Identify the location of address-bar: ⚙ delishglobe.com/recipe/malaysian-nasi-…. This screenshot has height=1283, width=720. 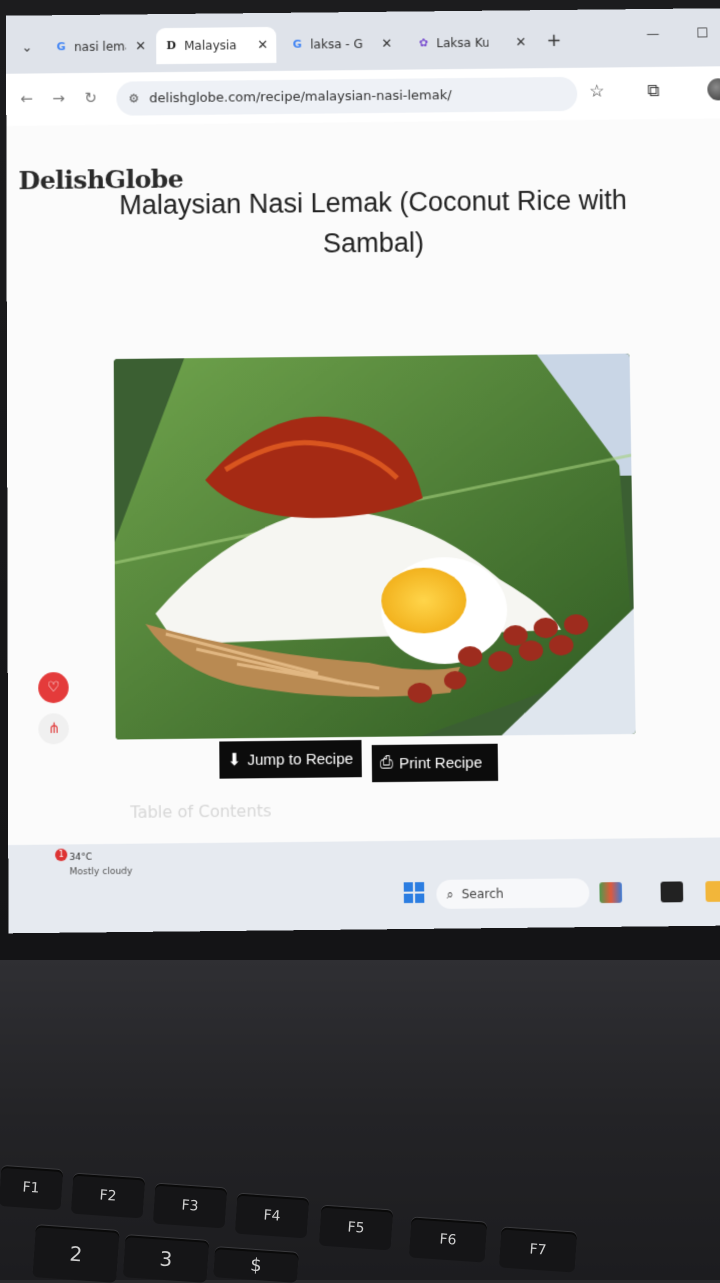
(346, 96).